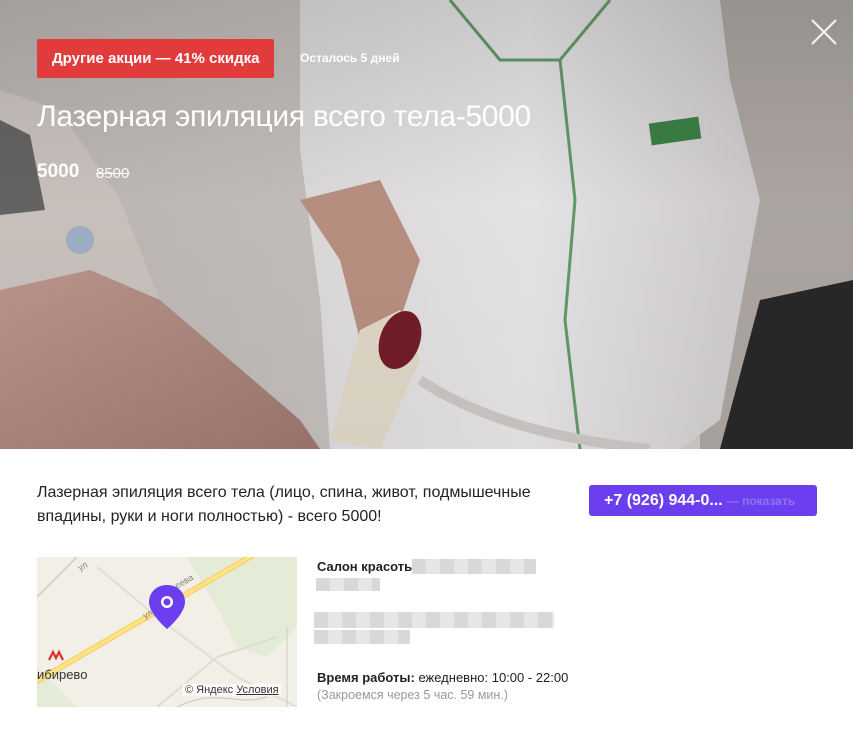 The width and height of the screenshot is (853, 741). Describe the element at coordinates (62, 674) in the screenshot. I see `metro-station-label: ибирево` at that location.